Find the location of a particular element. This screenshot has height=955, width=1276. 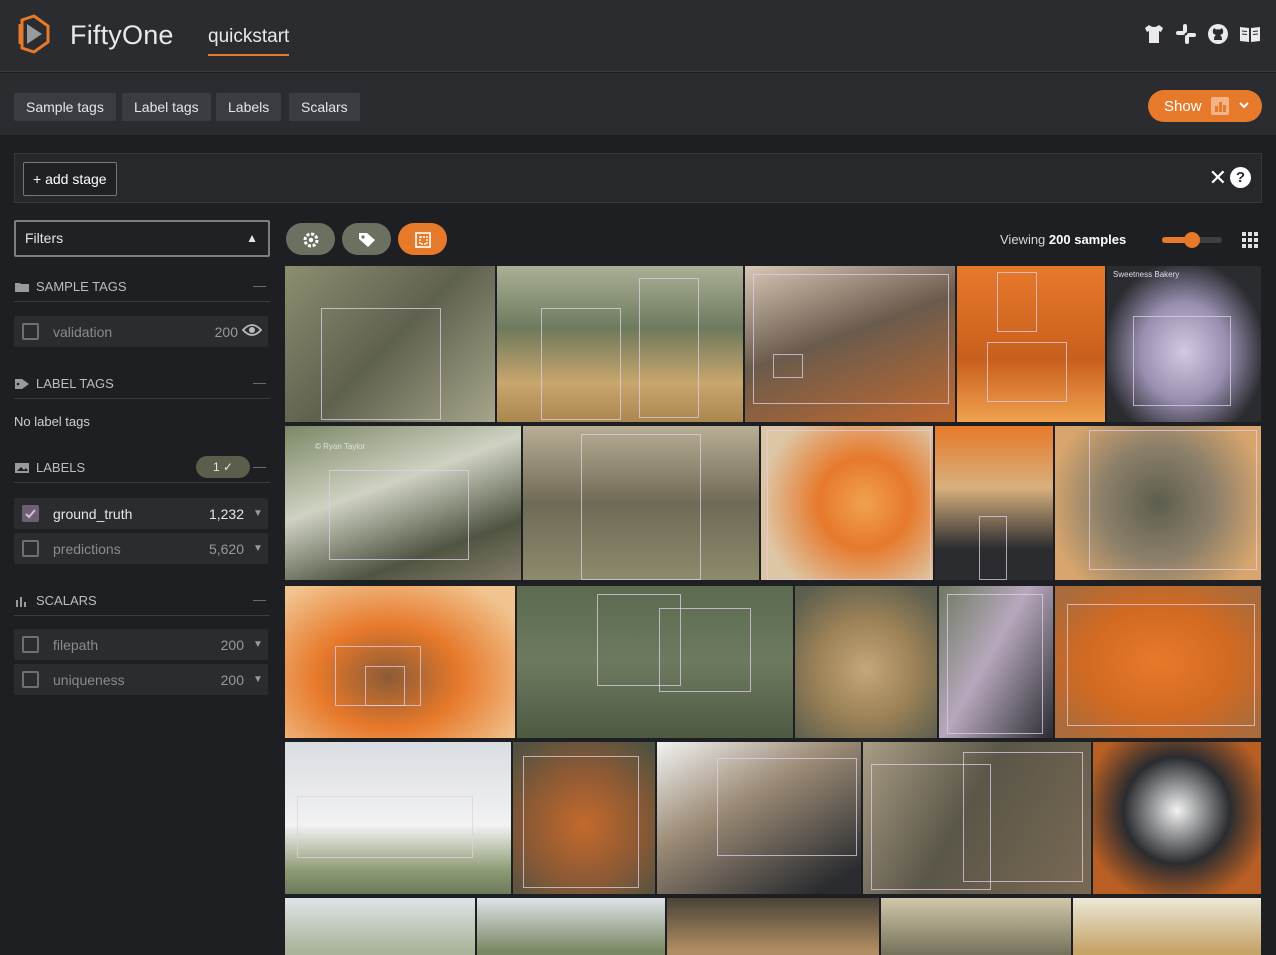

sample-tags-title: SAMPLE TAGS is located at coordinates (81, 286).